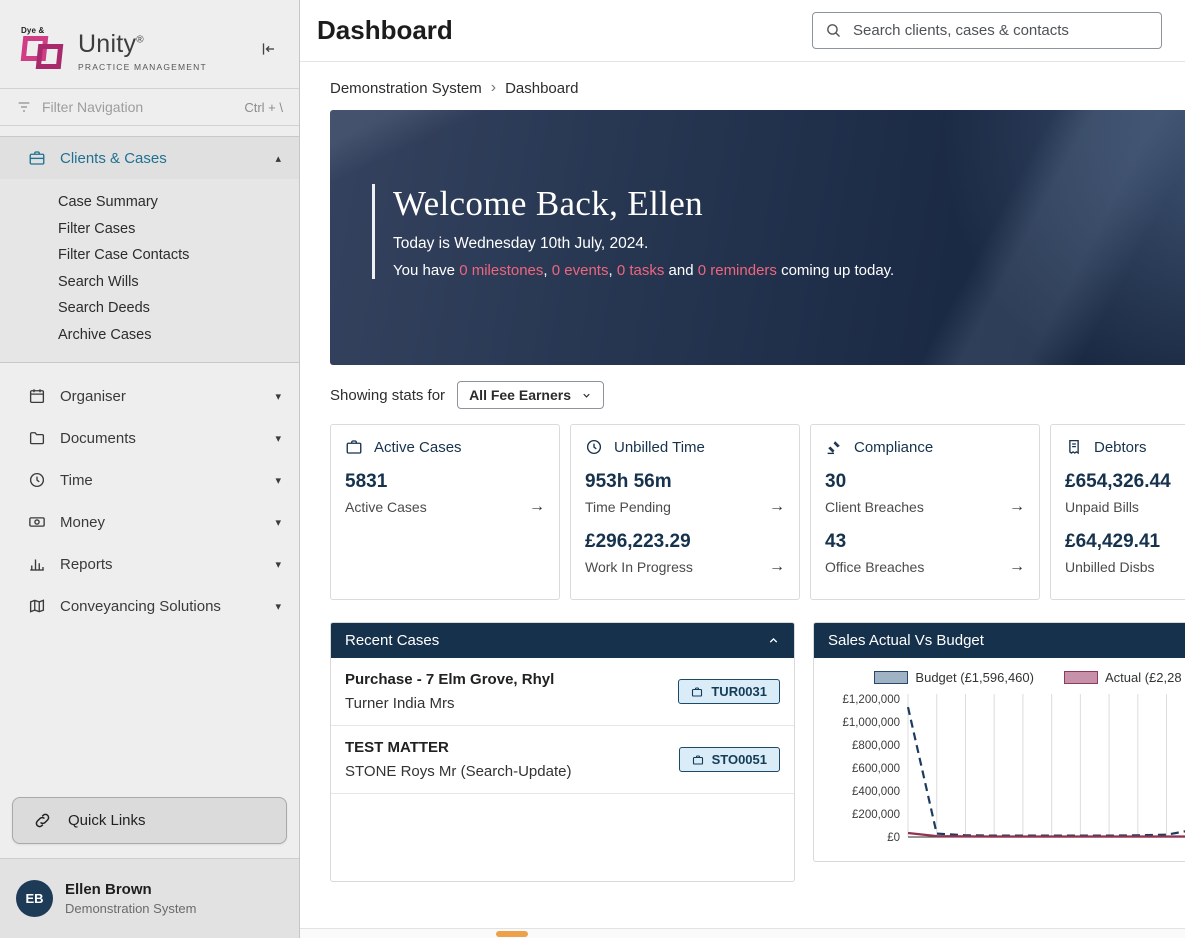 This screenshot has width=1185, height=938. I want to click on recent-cases-header: Recent Cases, so click(562, 640).